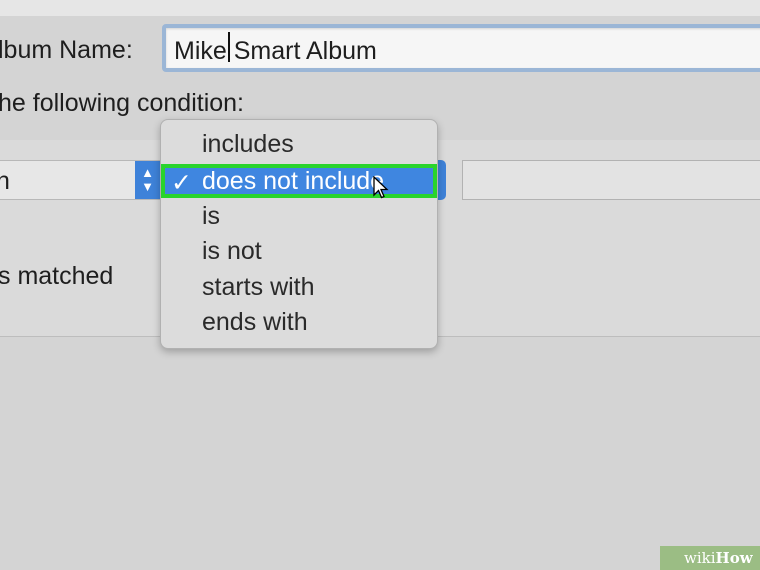 The width and height of the screenshot is (760, 570). What do you see at coordinates (5, 181) in the screenshot?
I see `rule-field-value: n` at bounding box center [5, 181].